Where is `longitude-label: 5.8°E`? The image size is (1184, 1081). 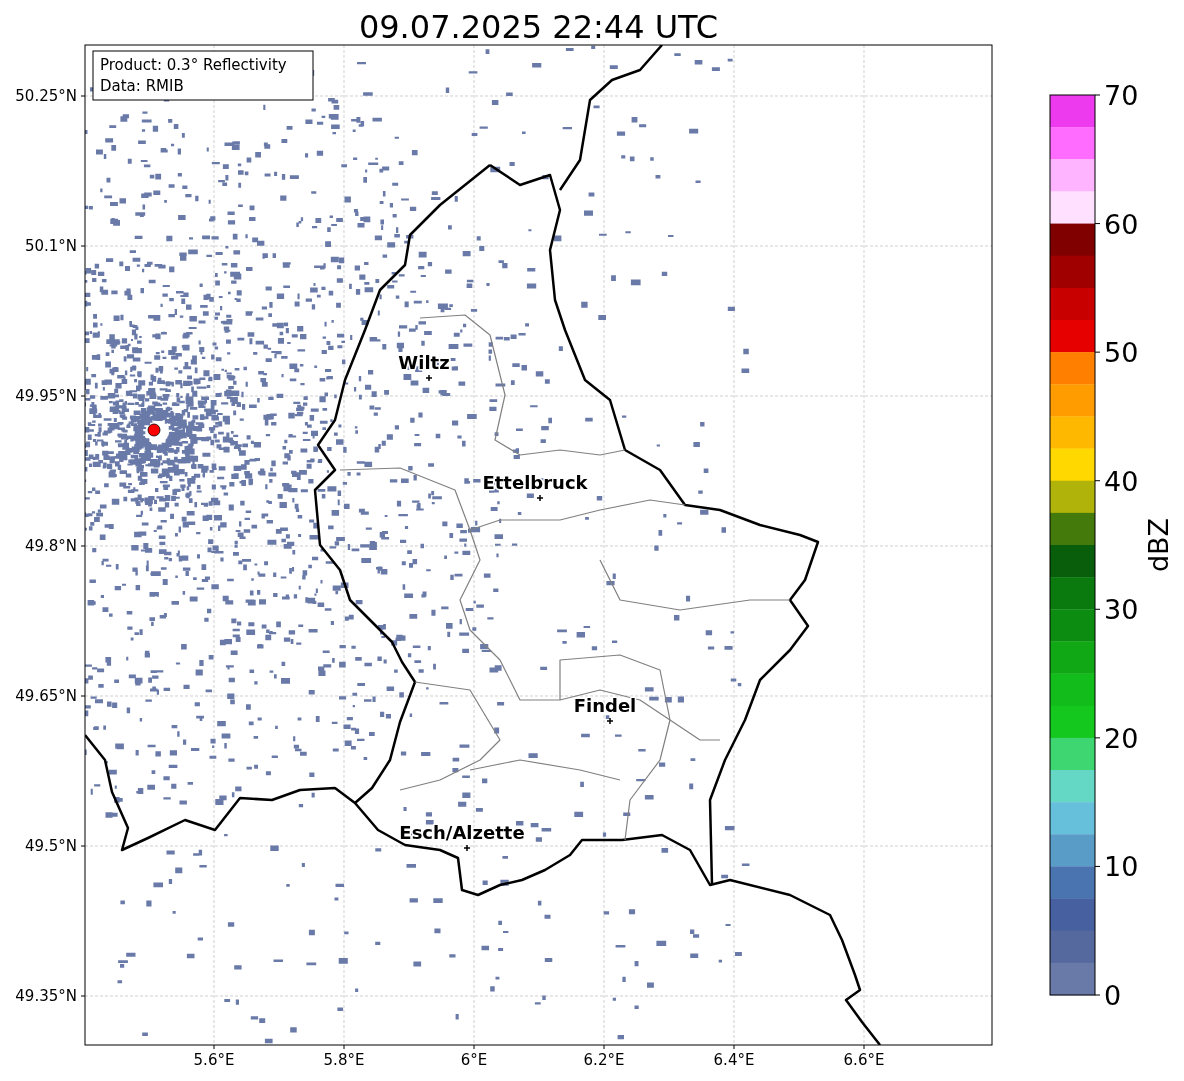 longitude-label: 5.8°E is located at coordinates (344, 1060).